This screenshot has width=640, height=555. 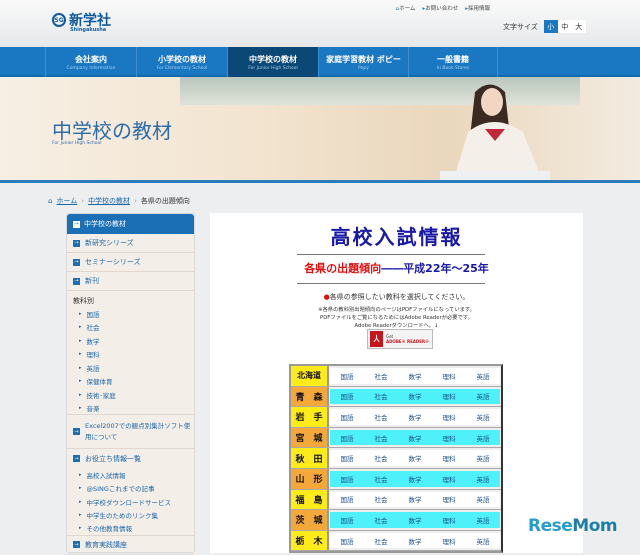 I want to click on sidebar-subject: 英語, so click(x=130, y=368).